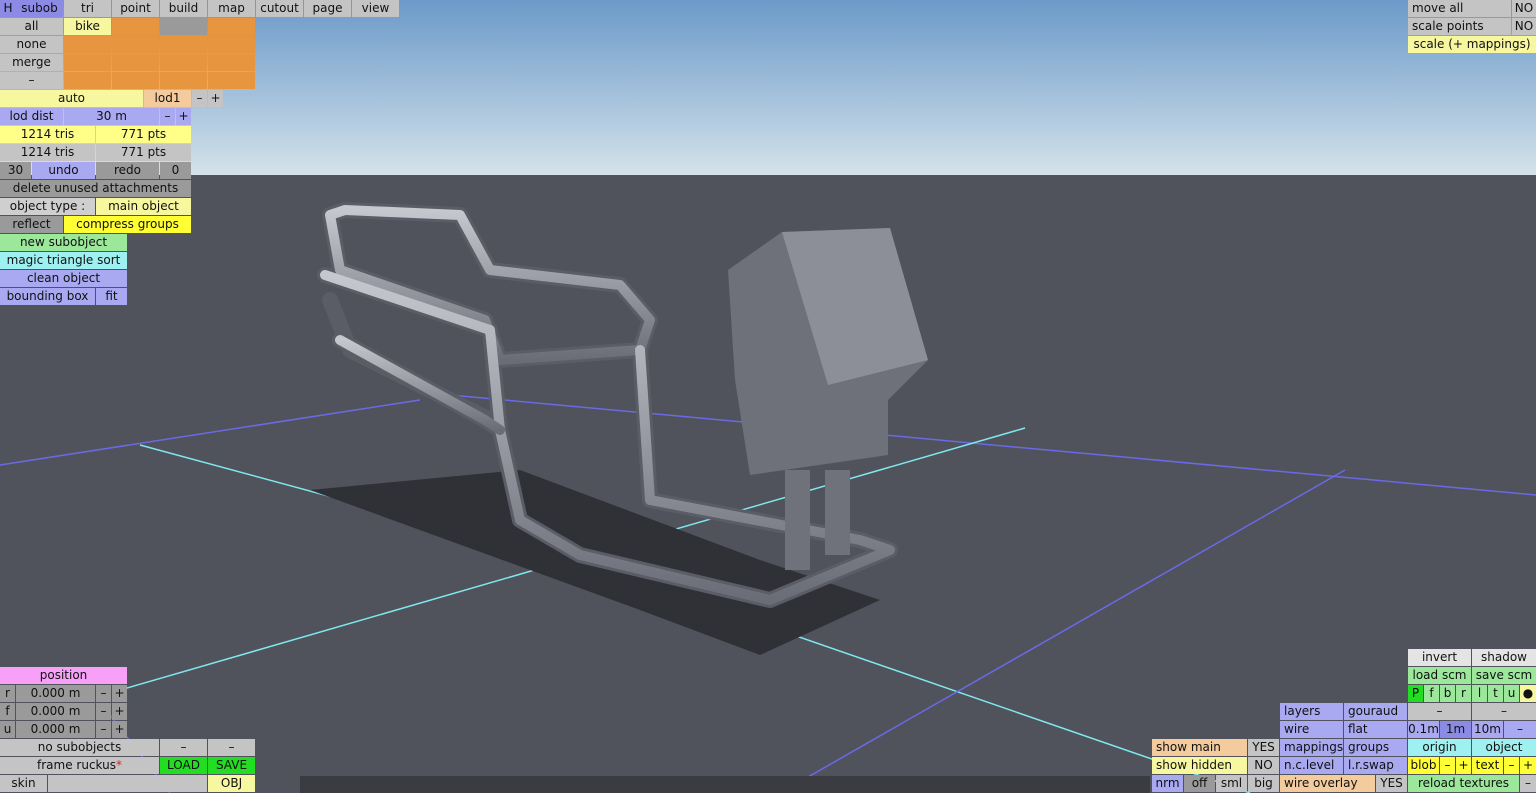  Describe the element at coordinates (55, 729) in the screenshot. I see `position-u-value: 0.000 m` at that location.